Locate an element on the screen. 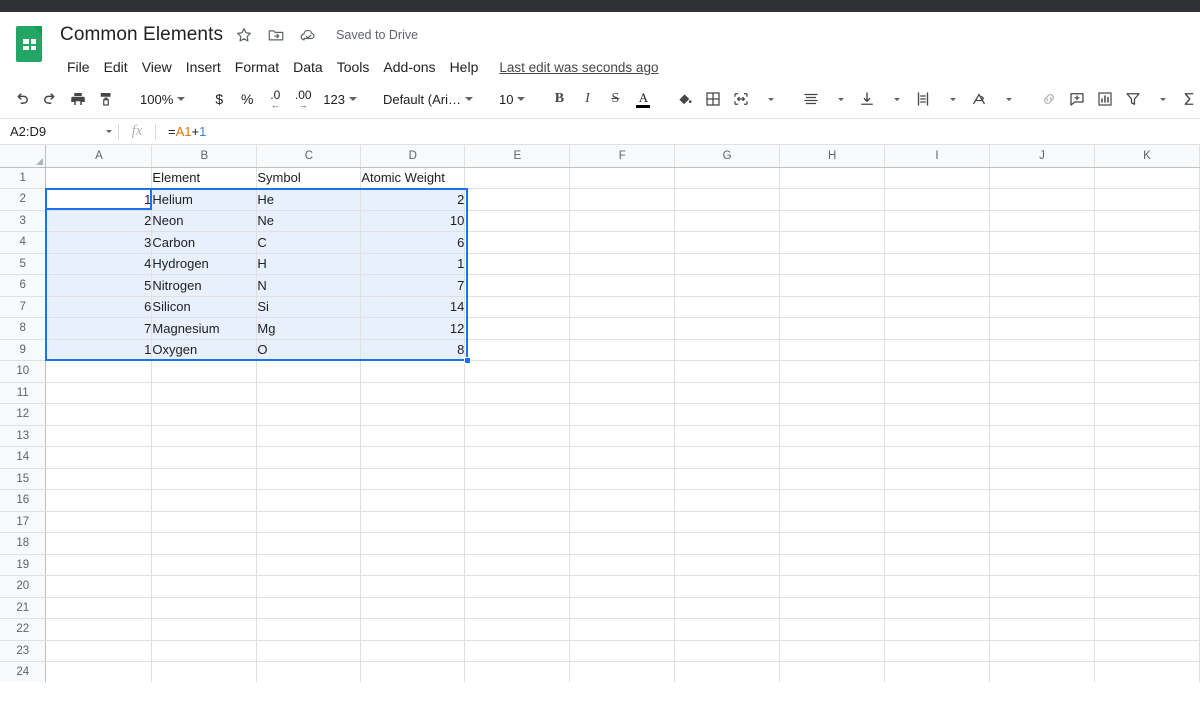  sheets-logo-wrap is located at coordinates (30, 49).